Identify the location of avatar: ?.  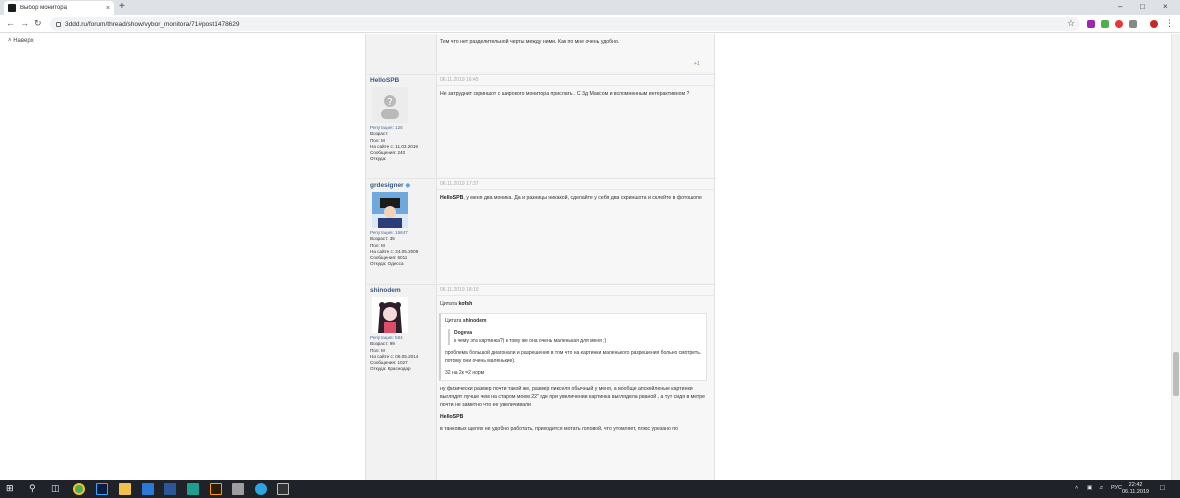
(390, 105).